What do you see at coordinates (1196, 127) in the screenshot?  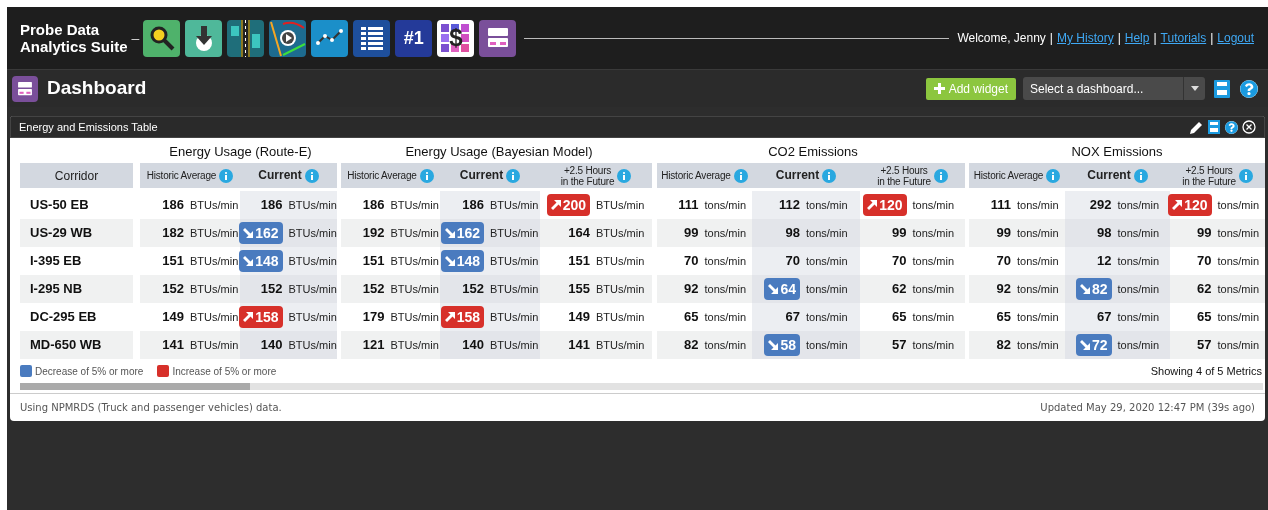 I see `pencil-icon` at bounding box center [1196, 127].